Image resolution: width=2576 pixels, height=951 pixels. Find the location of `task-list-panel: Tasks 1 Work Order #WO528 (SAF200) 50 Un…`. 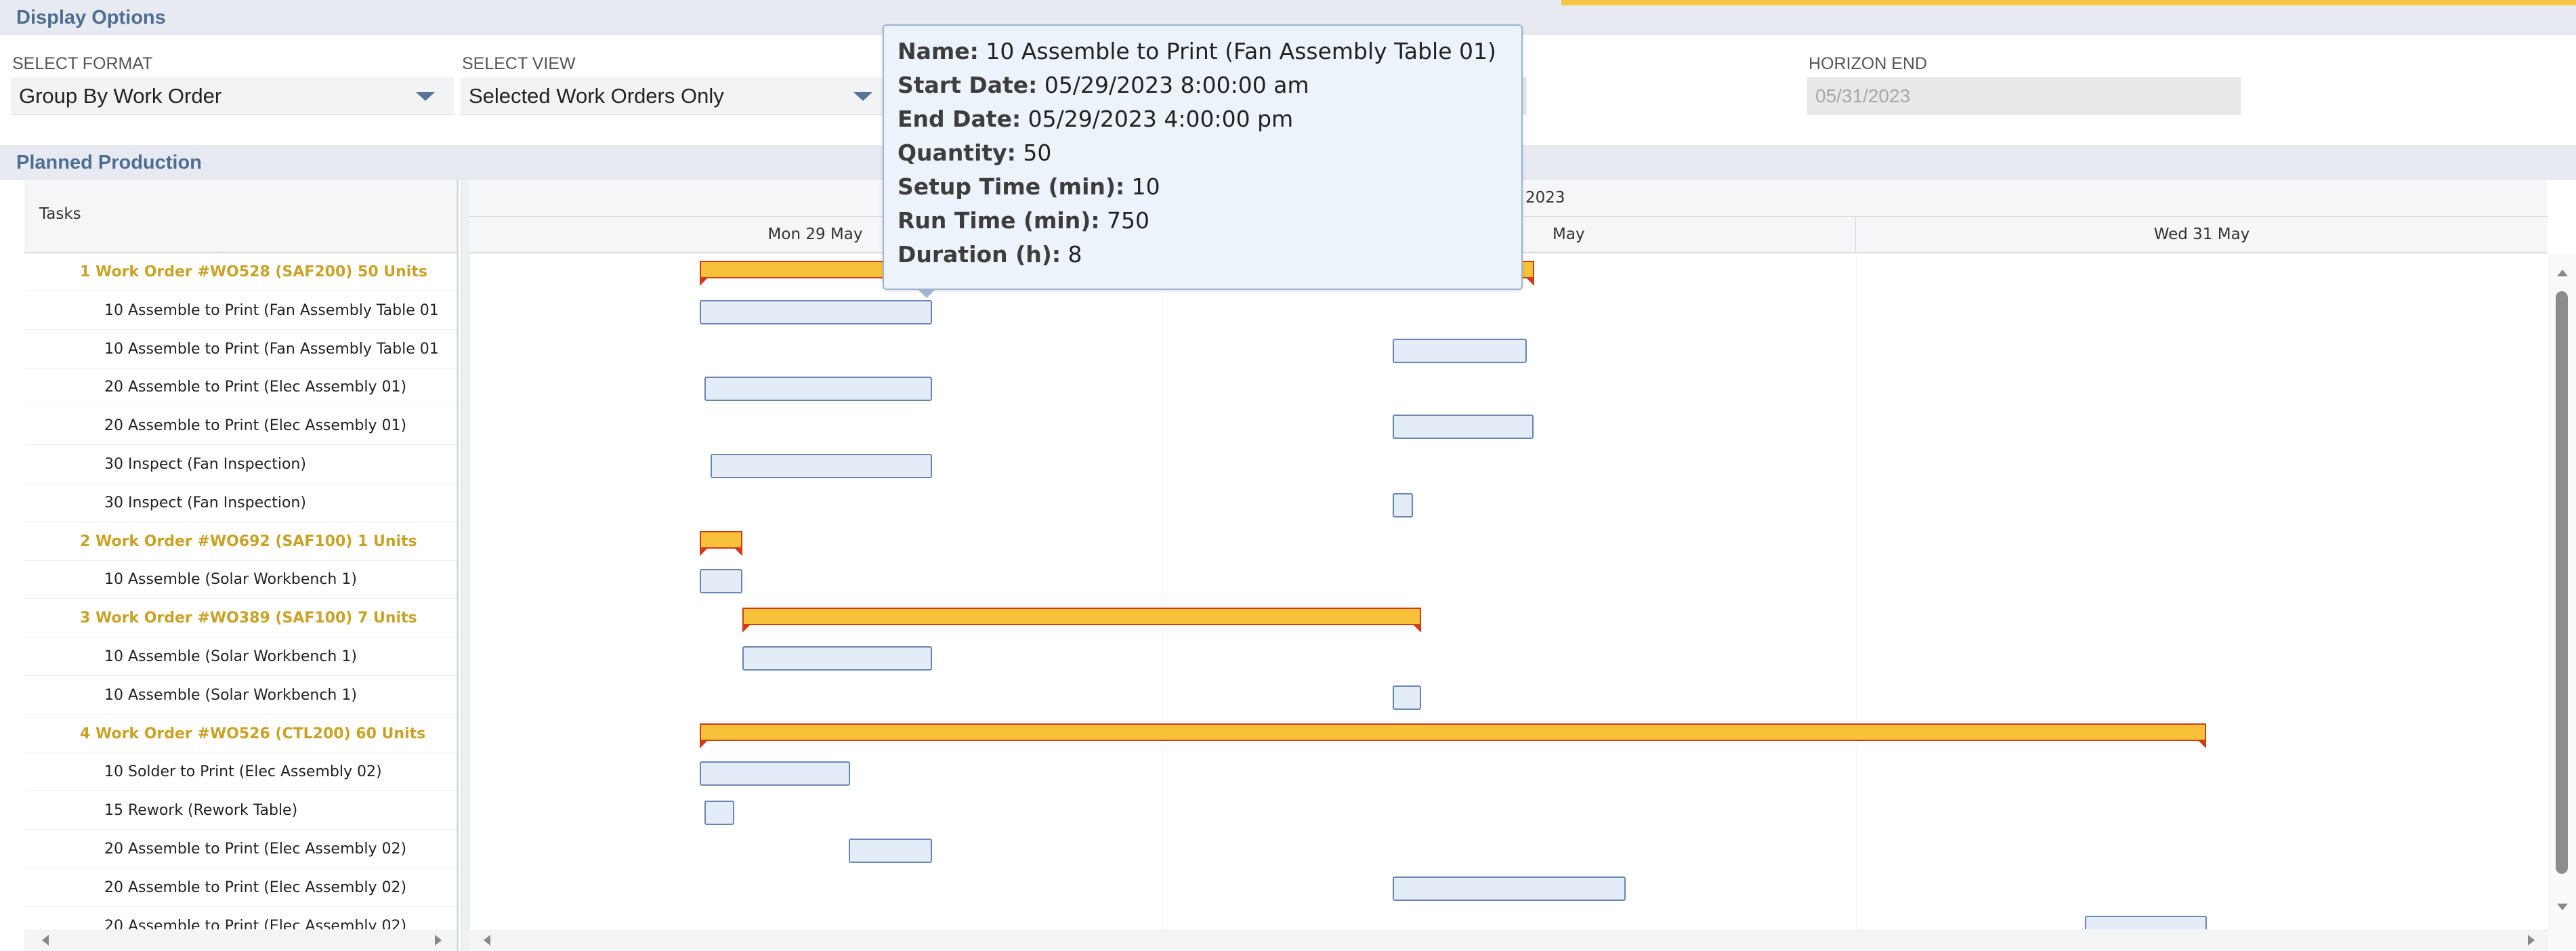

task-list-panel: Tasks 1 Work Order #WO528 (SAF200) 50 Un… is located at coordinates (241, 565).